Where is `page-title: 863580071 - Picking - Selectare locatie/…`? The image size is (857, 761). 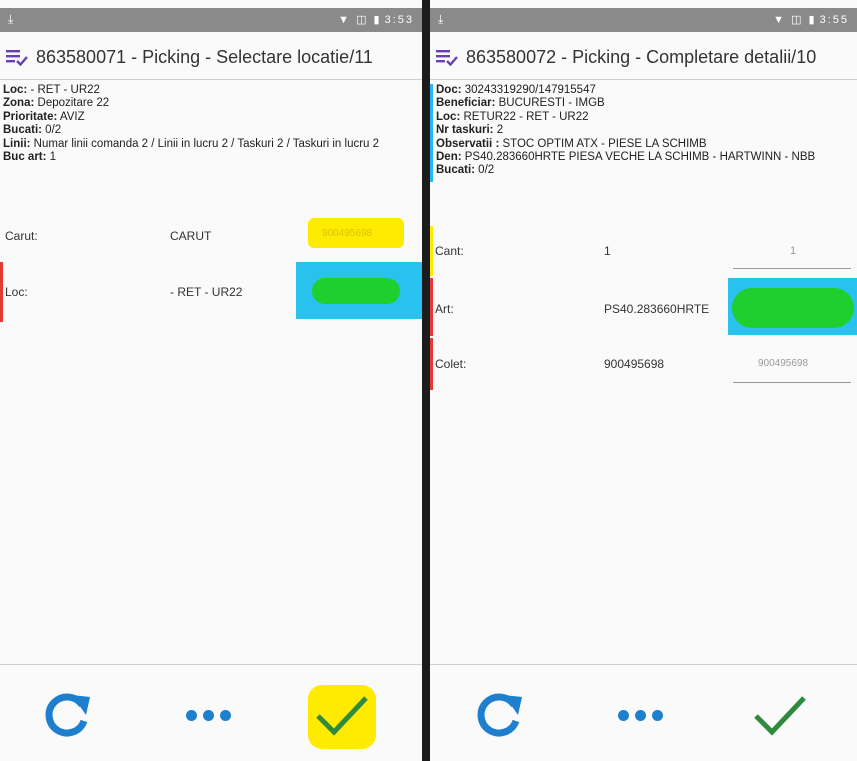 page-title: 863580071 - Picking - Selectare locatie/… is located at coordinates (204, 57).